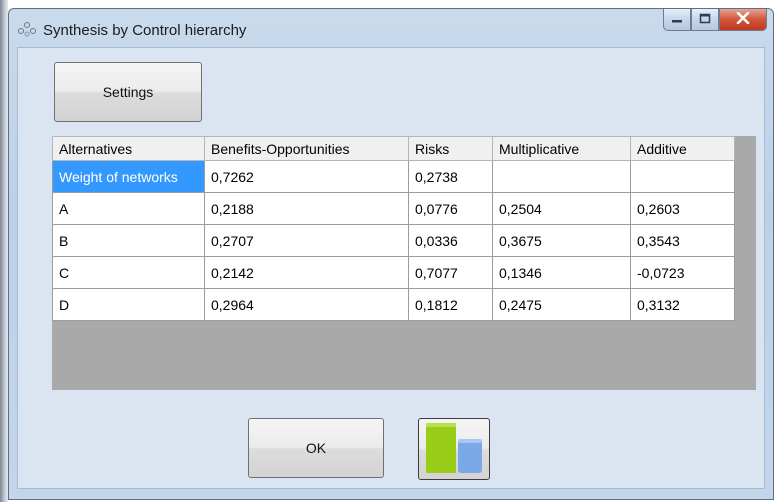  What do you see at coordinates (128, 304) in the screenshot?
I see `table-cell: D` at bounding box center [128, 304].